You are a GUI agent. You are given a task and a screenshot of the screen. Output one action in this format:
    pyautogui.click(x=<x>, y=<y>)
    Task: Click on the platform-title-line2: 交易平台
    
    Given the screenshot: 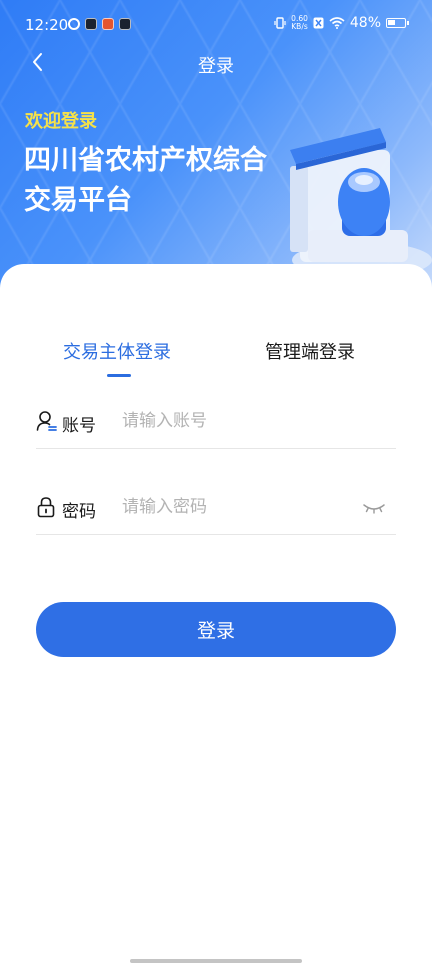 What is the action you would take?
    pyautogui.click(x=78, y=200)
    